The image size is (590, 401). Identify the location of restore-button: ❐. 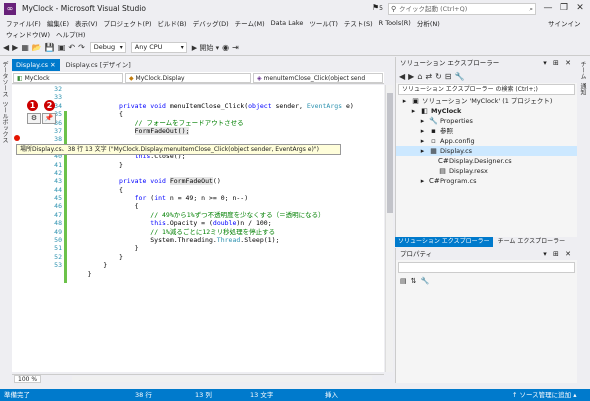
(564, 9).